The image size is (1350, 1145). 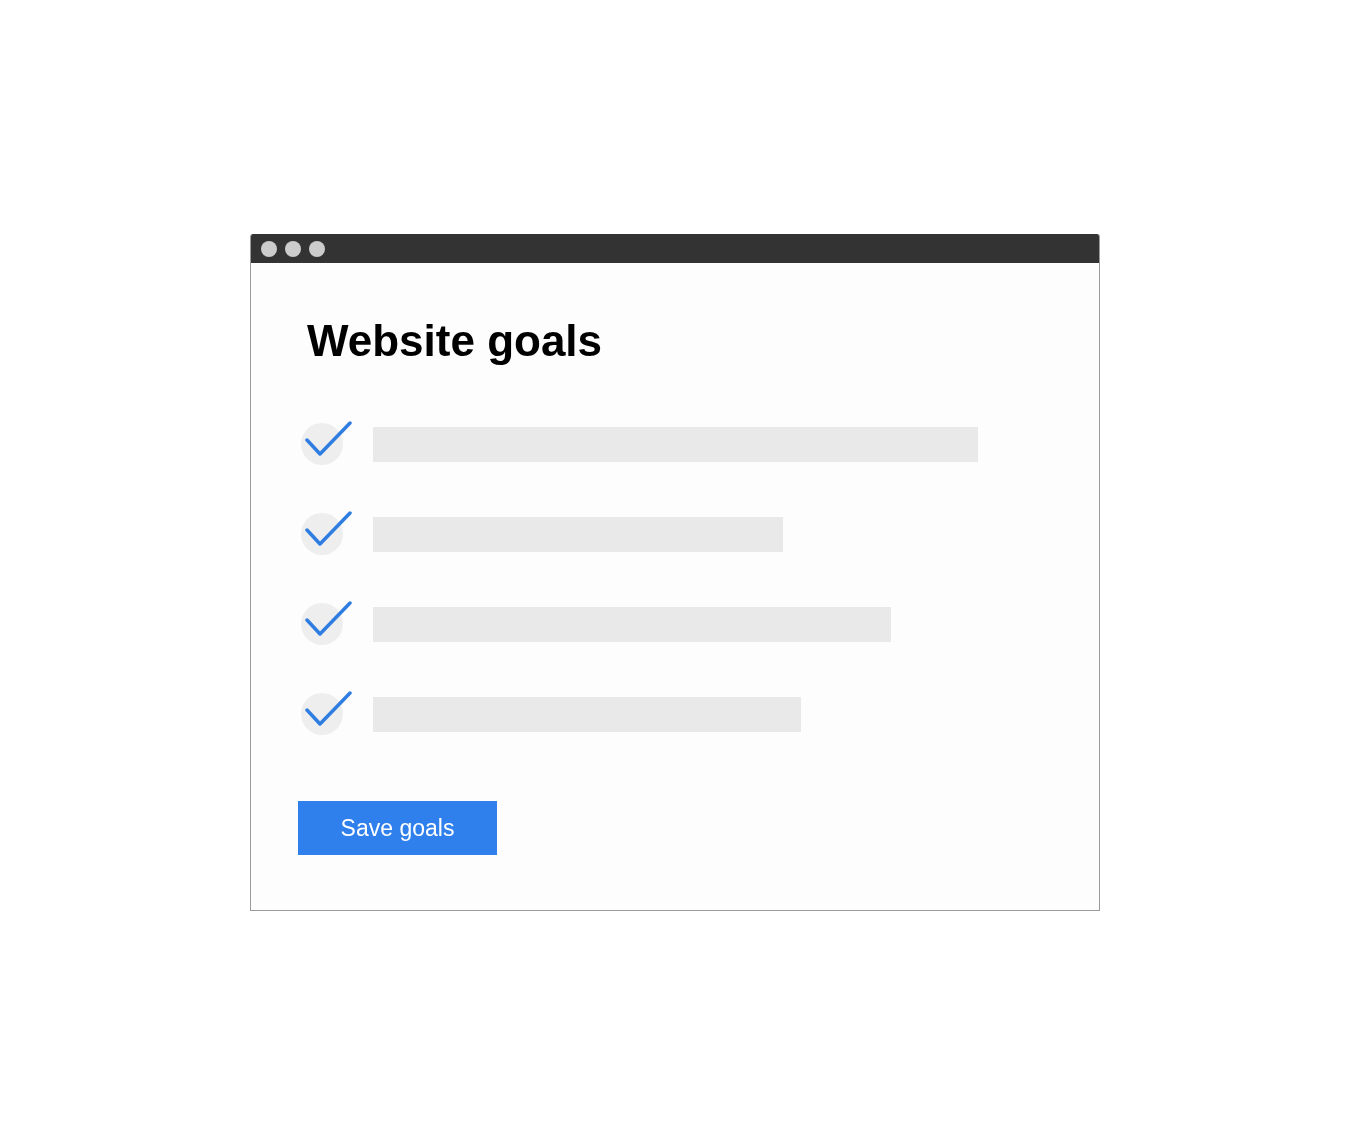 I want to click on page-heading: Website goals, so click(x=455, y=341).